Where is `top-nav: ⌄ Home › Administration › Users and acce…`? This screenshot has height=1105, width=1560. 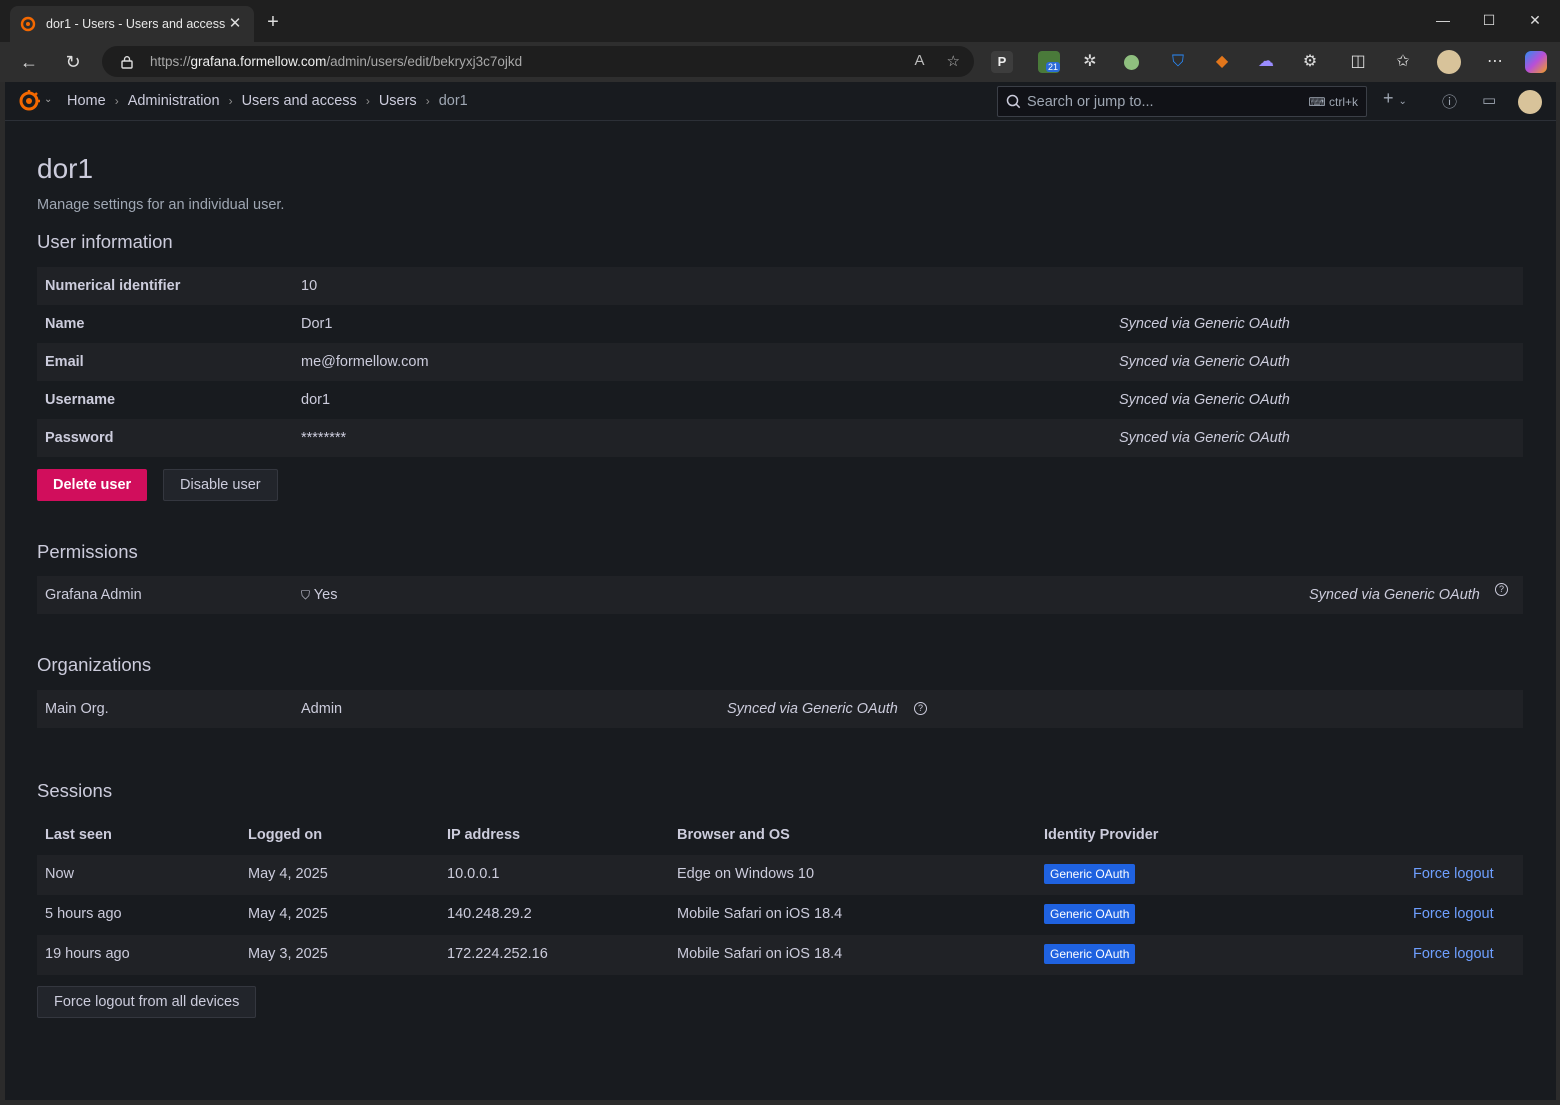
top-nav: ⌄ Home › Administration › Users and acce… is located at coordinates (780, 101).